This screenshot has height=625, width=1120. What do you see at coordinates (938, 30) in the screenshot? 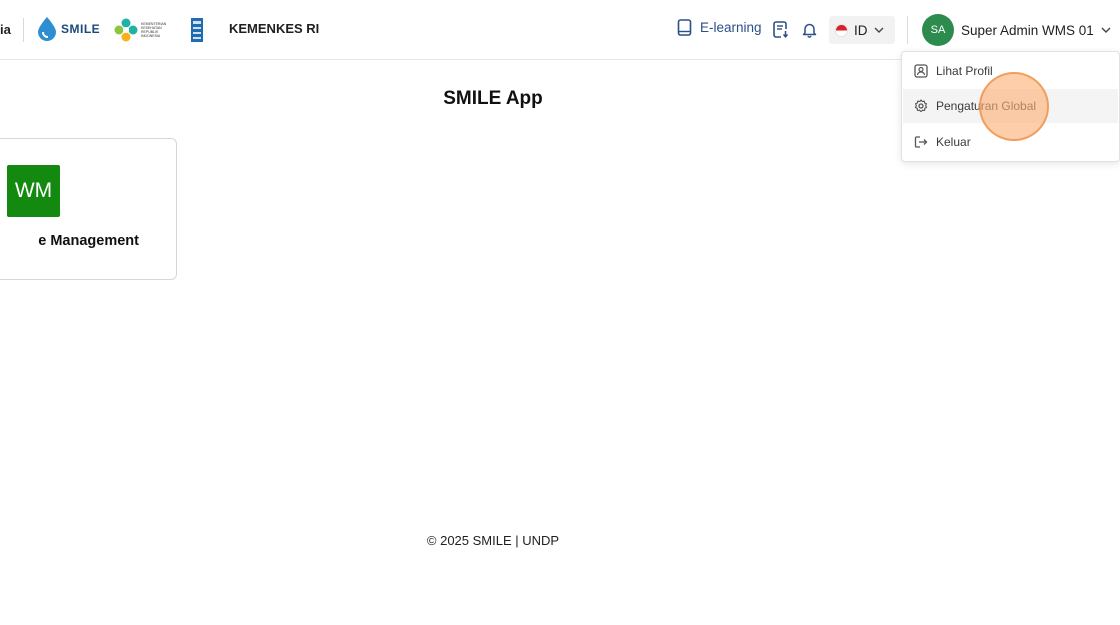
I see `avatar: SA` at bounding box center [938, 30].